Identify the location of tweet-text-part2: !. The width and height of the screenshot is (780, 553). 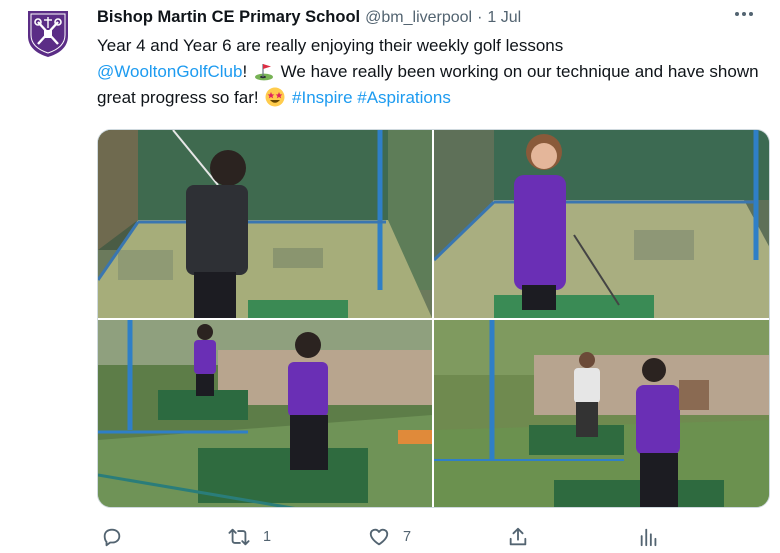
(245, 71).